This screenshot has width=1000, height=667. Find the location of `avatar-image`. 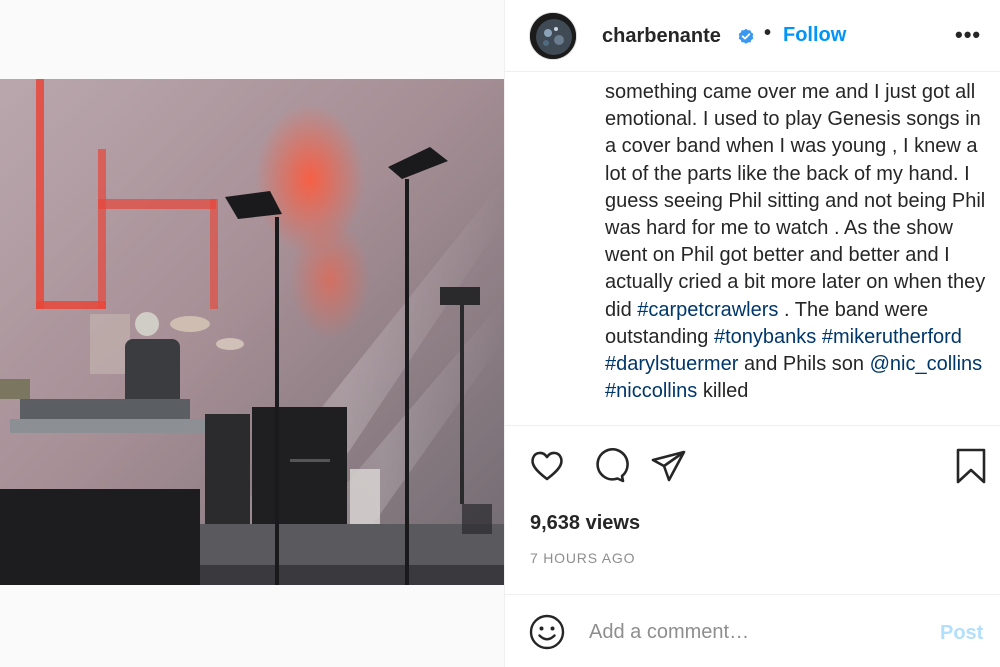

avatar-image is located at coordinates (553, 36).